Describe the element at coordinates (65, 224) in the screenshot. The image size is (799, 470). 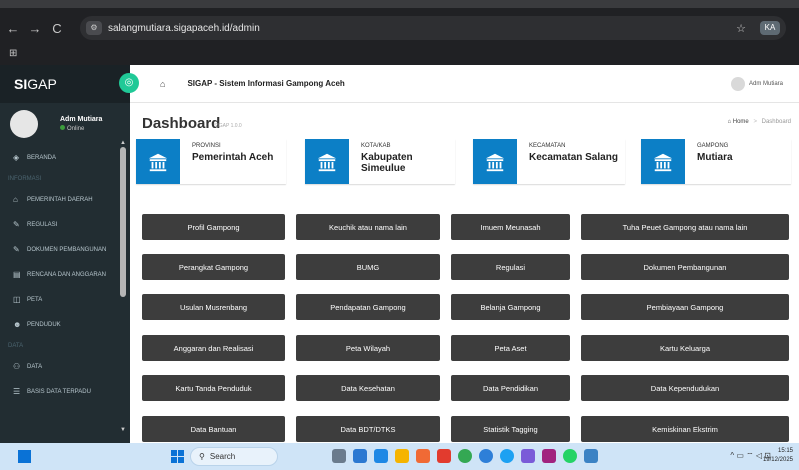
I see `sidebar-item-regulasi: ✎ REGULASI` at that location.